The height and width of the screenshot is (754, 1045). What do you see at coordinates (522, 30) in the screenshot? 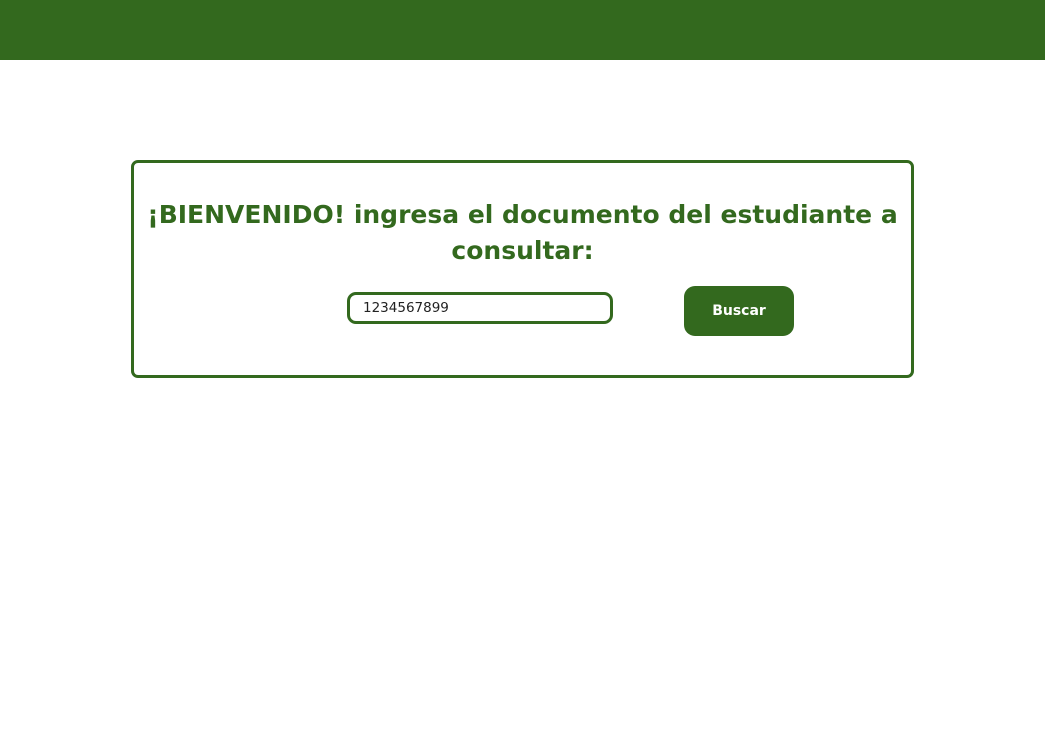
I see `top-header-bar` at bounding box center [522, 30].